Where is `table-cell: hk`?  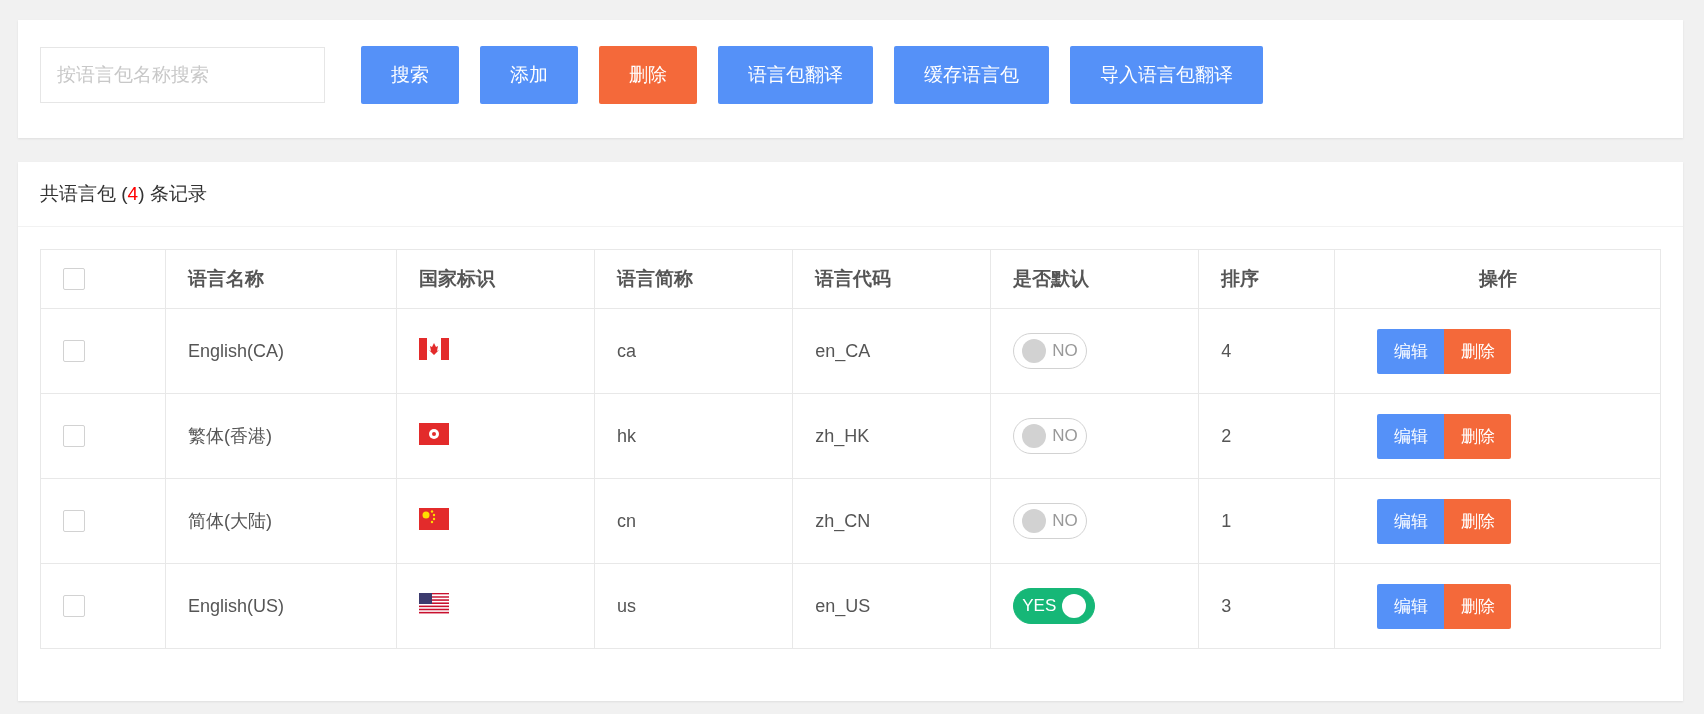
table-cell: hk is located at coordinates (693, 436).